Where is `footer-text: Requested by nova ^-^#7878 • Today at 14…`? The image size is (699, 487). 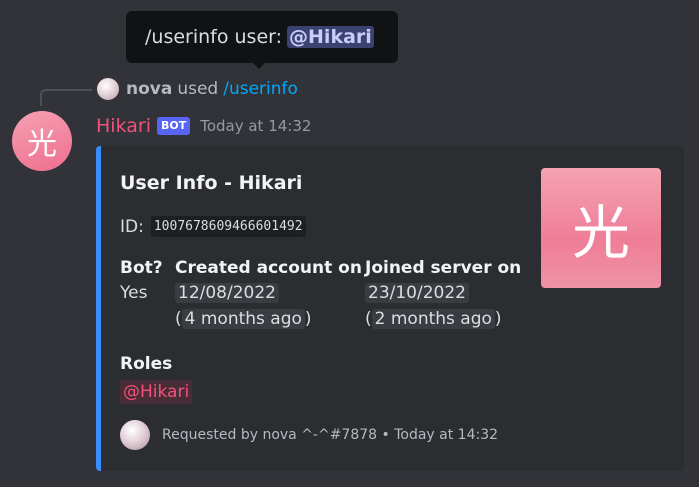
footer-text: Requested by nova ^-^#7878 • Today at 14… is located at coordinates (330, 435).